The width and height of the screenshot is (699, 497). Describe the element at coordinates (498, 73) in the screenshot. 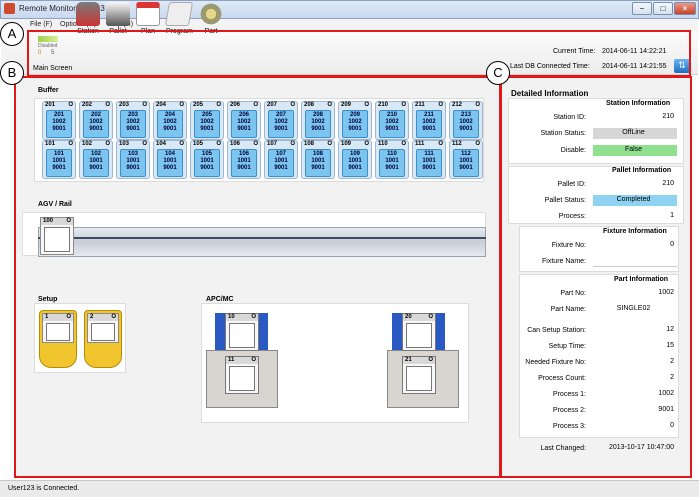

I see `callout-c: C` at that location.